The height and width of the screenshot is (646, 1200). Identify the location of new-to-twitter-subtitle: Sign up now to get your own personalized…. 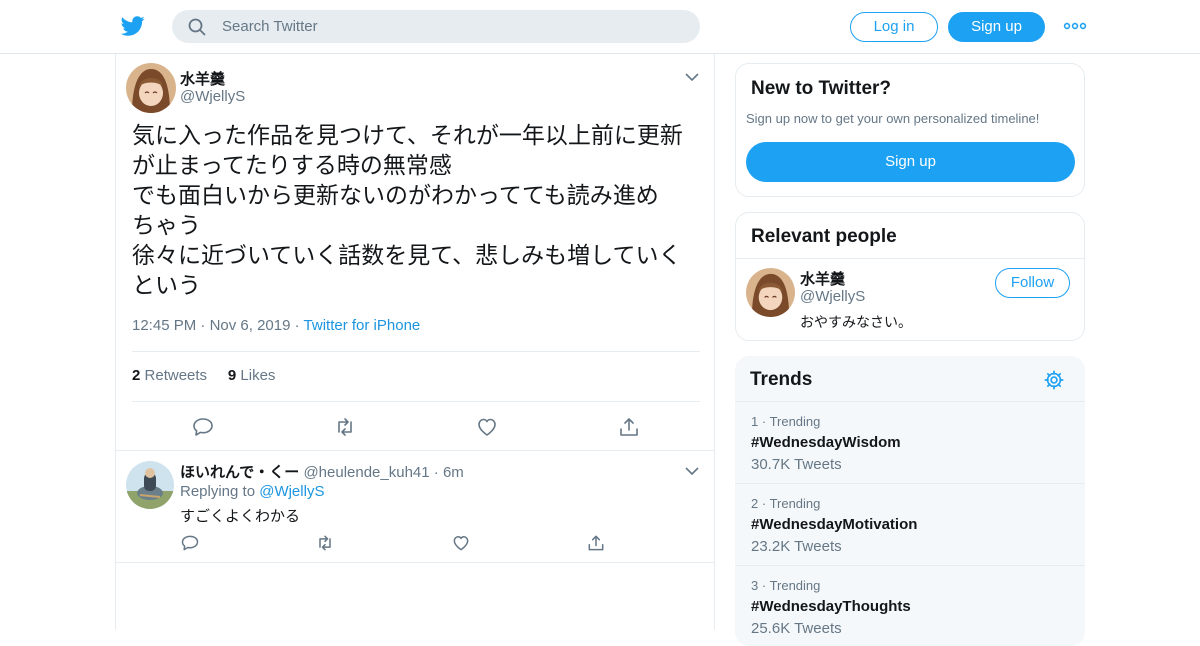
(893, 118).